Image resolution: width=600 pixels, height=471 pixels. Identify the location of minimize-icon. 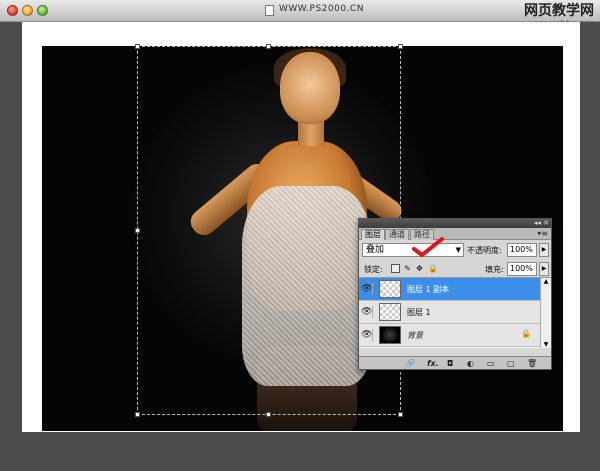
(27, 10).